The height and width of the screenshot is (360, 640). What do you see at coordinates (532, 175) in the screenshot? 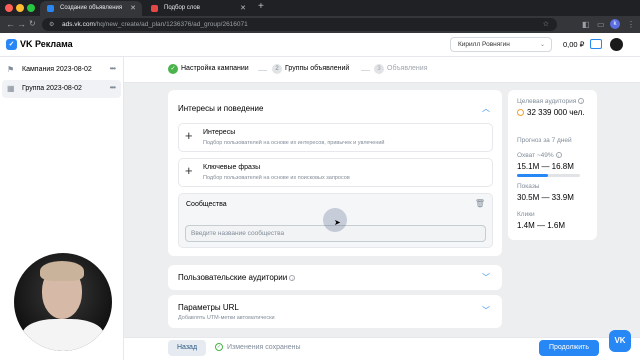
I see `reach-progress-fill` at bounding box center [532, 175].